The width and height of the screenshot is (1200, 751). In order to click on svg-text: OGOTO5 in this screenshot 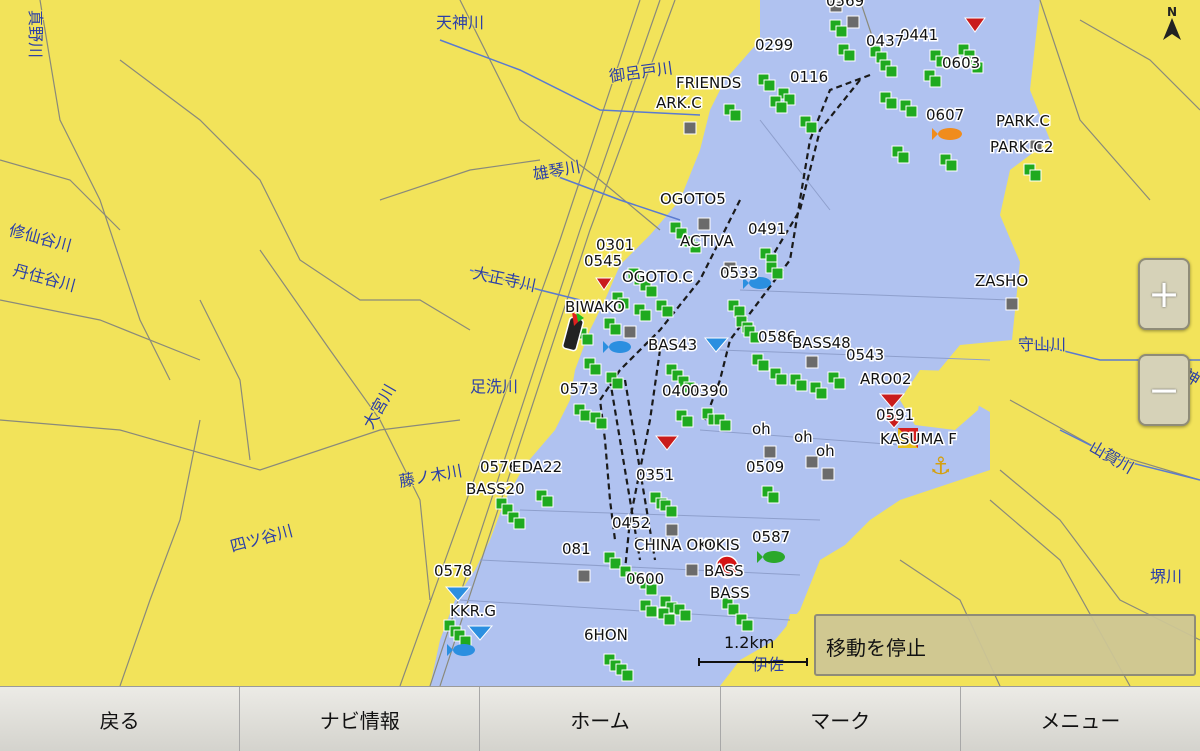, I will do `click(693, 199)`.